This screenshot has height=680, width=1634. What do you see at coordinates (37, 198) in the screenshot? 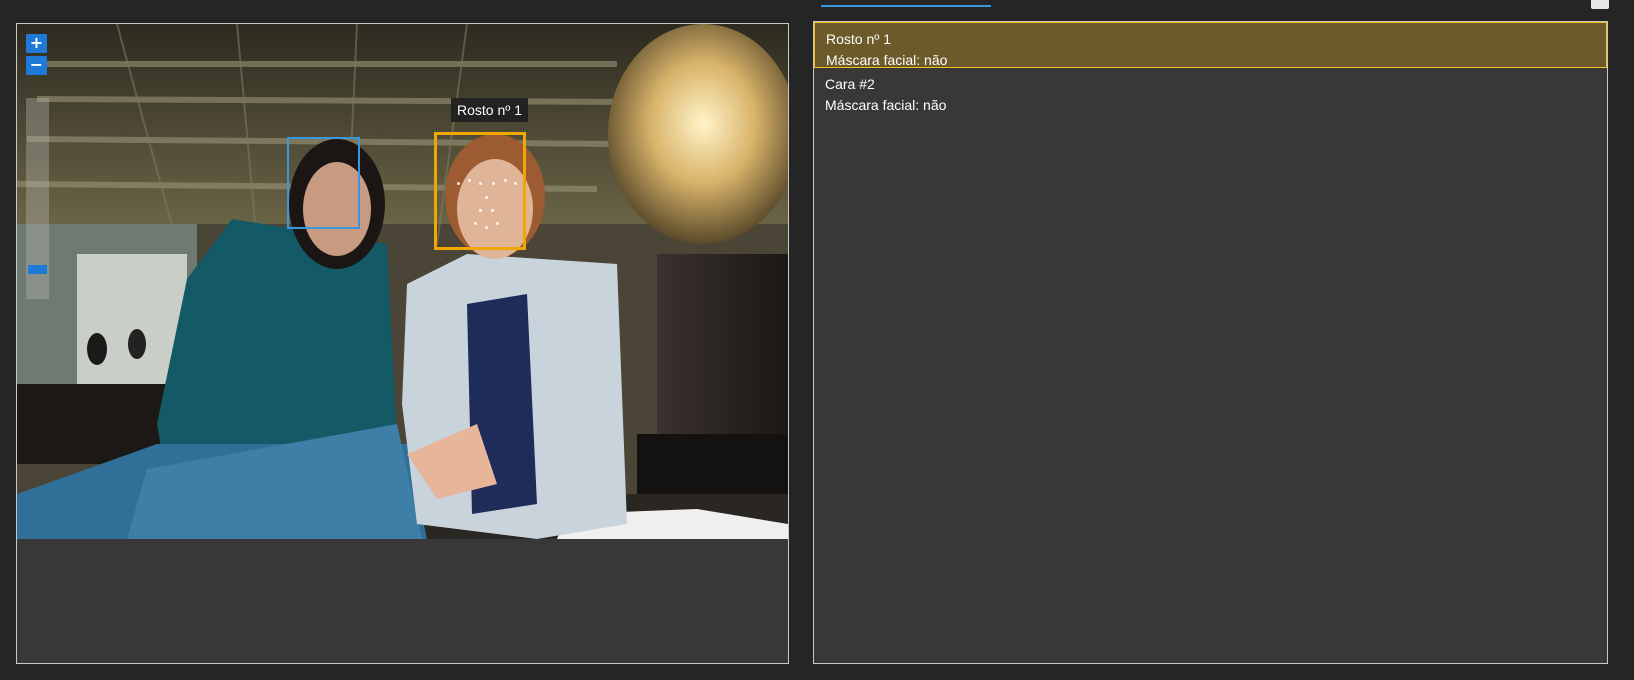
I see `zoom-slider` at bounding box center [37, 198].